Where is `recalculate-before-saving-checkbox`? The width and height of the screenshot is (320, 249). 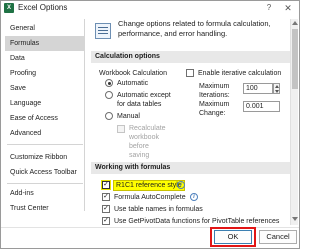
recalculate-before-saving-checkbox is located at coordinates (121, 129).